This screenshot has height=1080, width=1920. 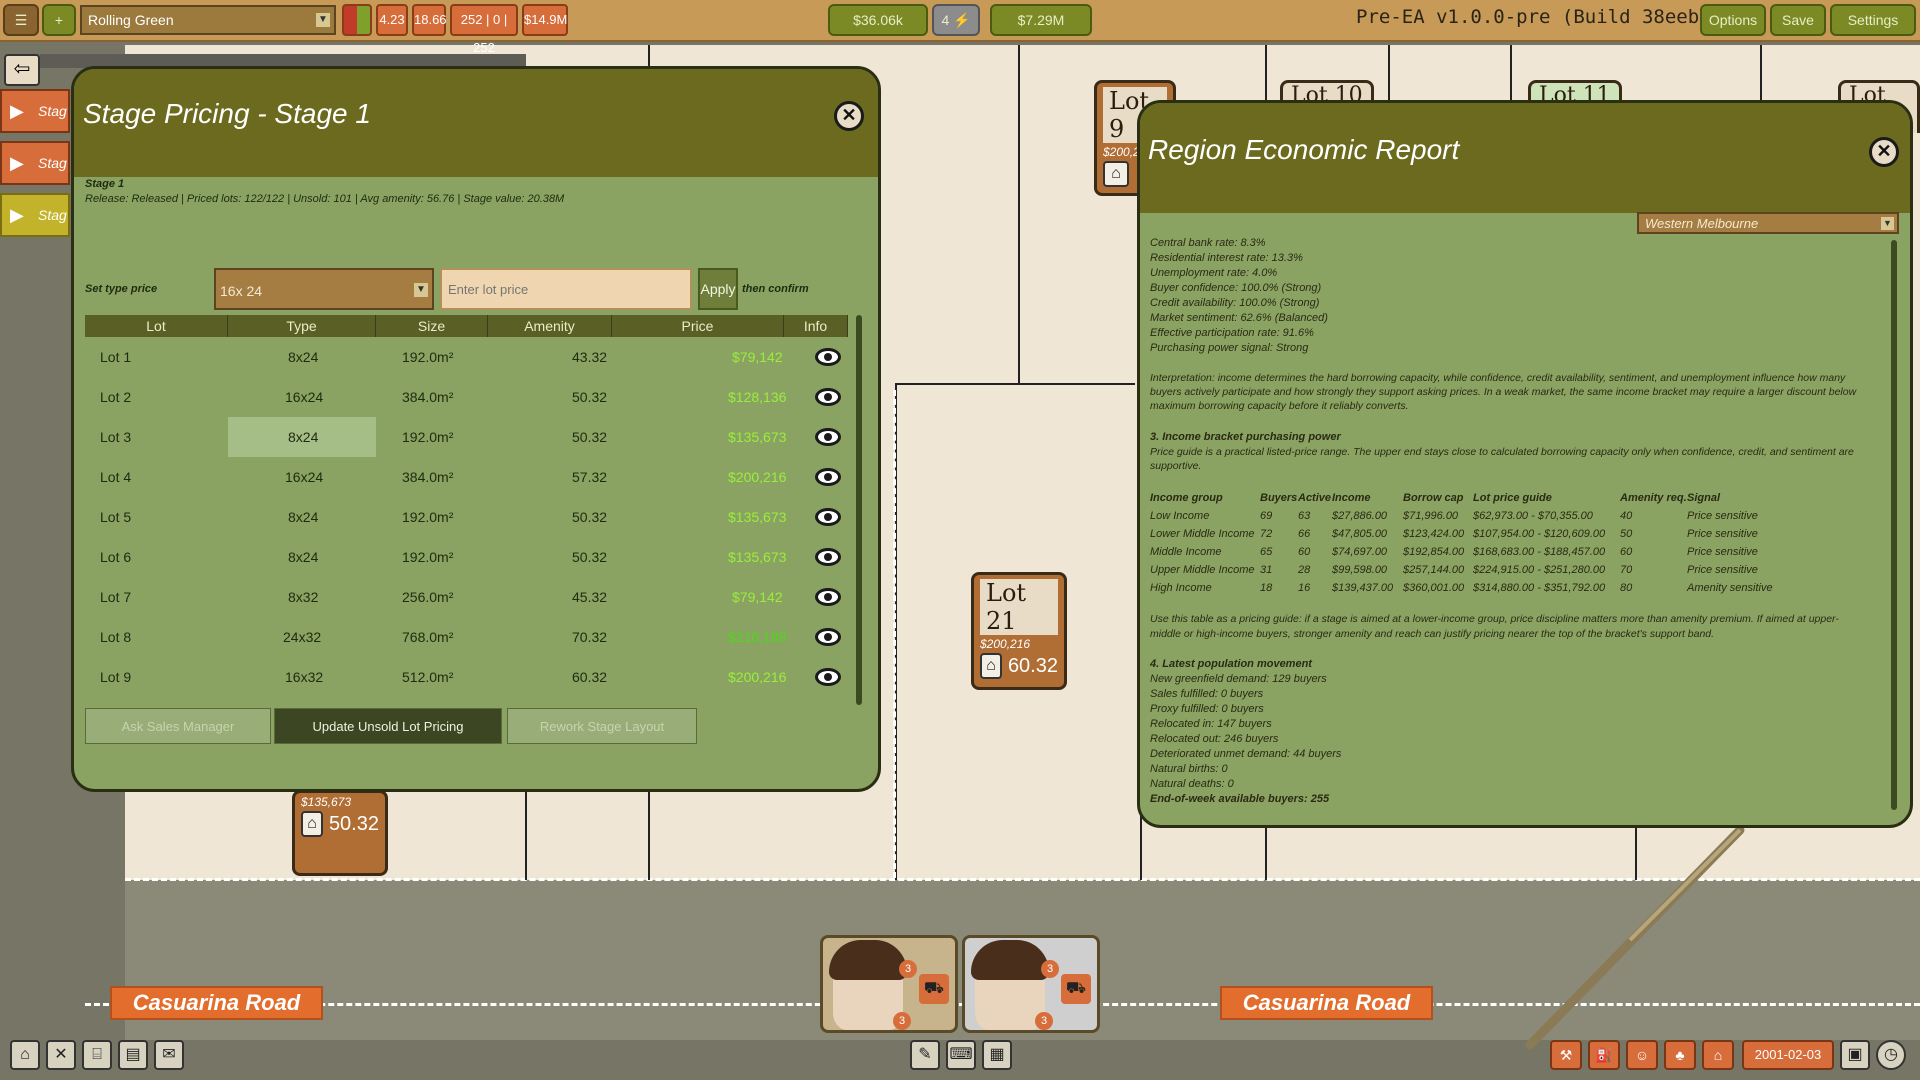 What do you see at coordinates (859, 510) in the screenshot?
I see `table-scrollbar` at bounding box center [859, 510].